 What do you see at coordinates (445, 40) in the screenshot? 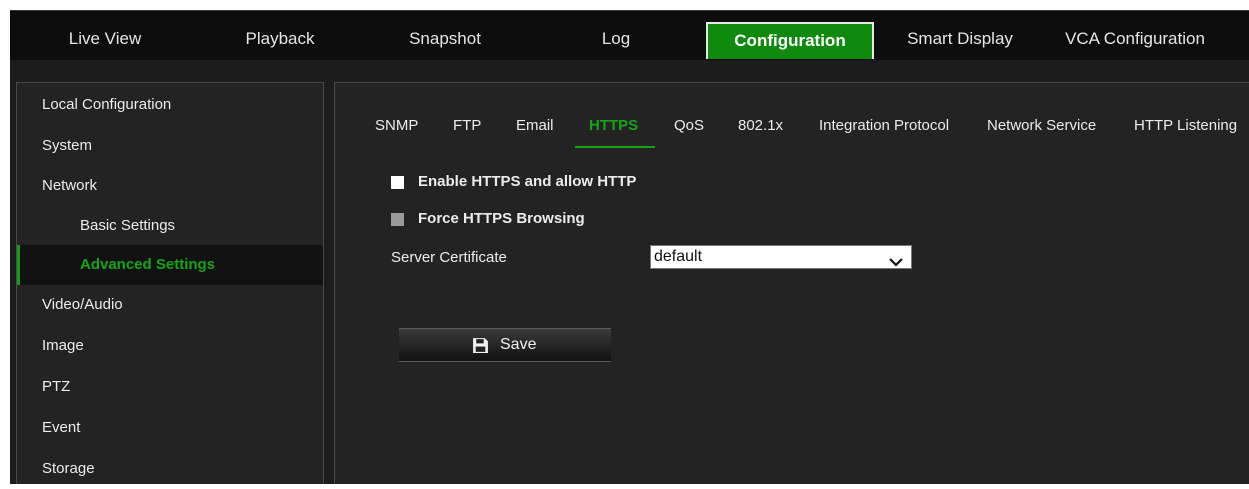
I see `tab-snapshot: Snapshot` at bounding box center [445, 40].